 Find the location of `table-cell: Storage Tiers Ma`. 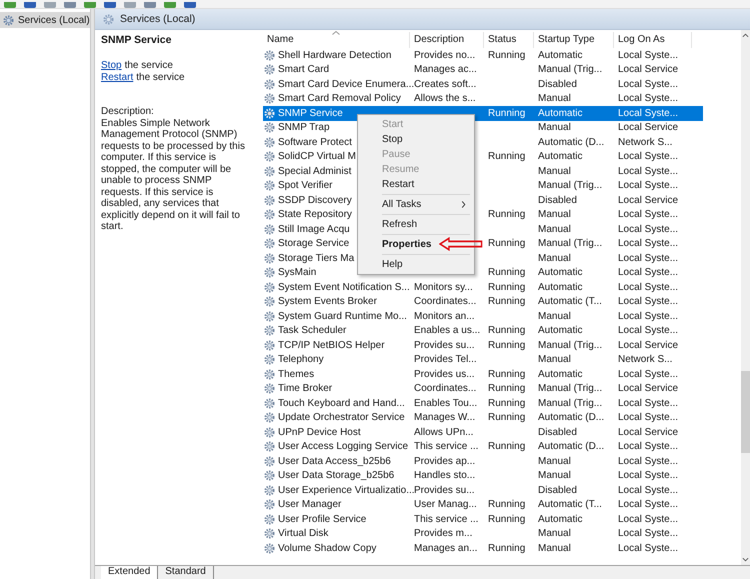

table-cell: Storage Tiers Ma is located at coordinates (316, 258).